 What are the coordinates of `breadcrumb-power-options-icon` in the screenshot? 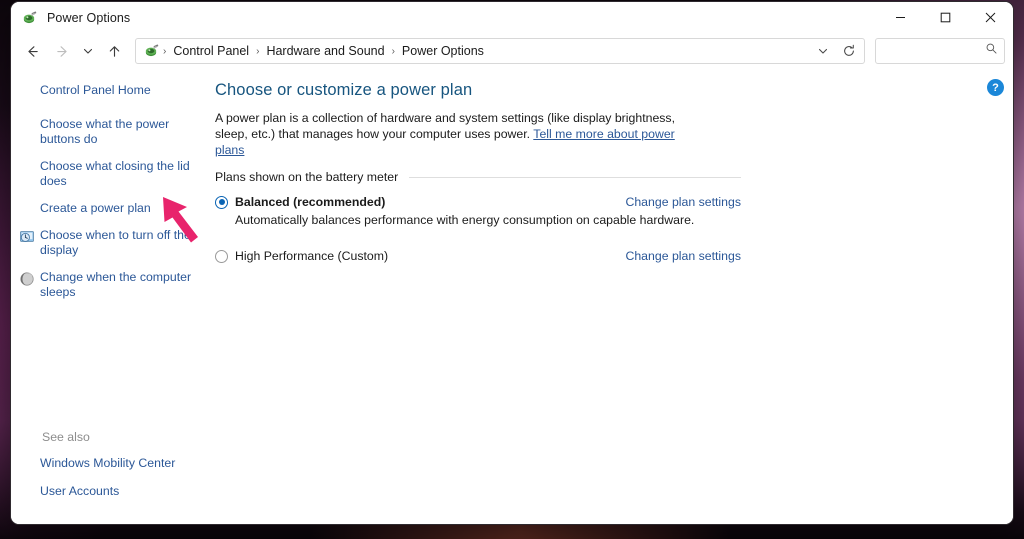 It's located at (152, 51).